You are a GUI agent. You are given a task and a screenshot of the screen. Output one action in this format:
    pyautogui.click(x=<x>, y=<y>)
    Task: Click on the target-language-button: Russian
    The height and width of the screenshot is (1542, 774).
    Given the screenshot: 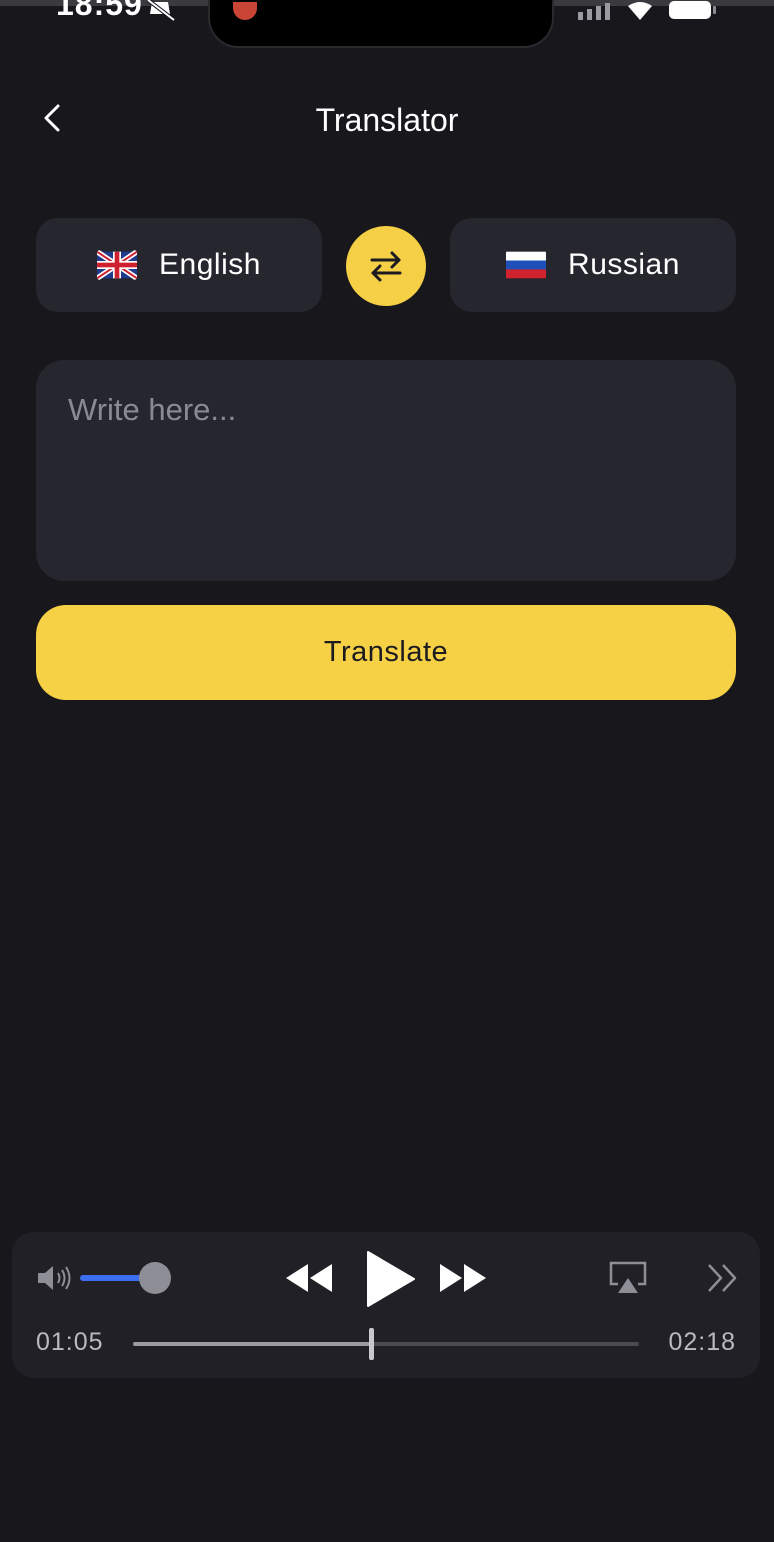 What is the action you would take?
    pyautogui.click(x=593, y=265)
    